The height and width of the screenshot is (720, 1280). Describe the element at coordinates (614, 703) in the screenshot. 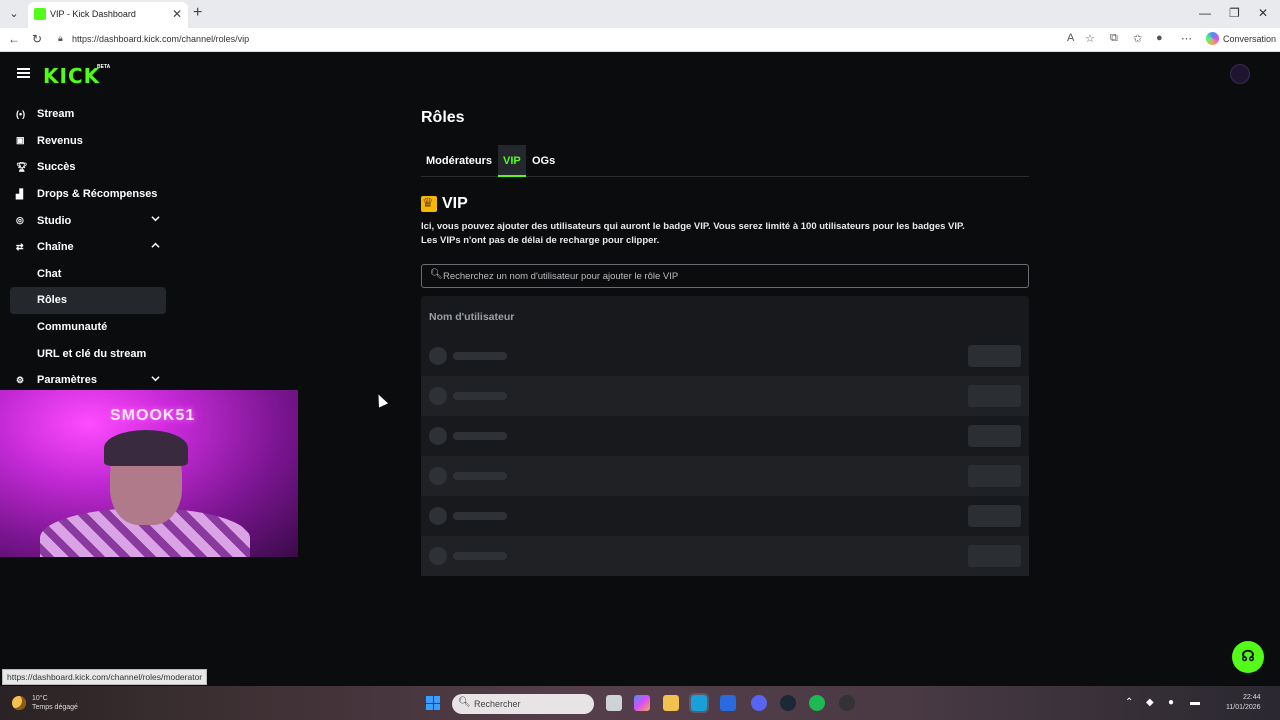

I see `task-view-icon` at that location.